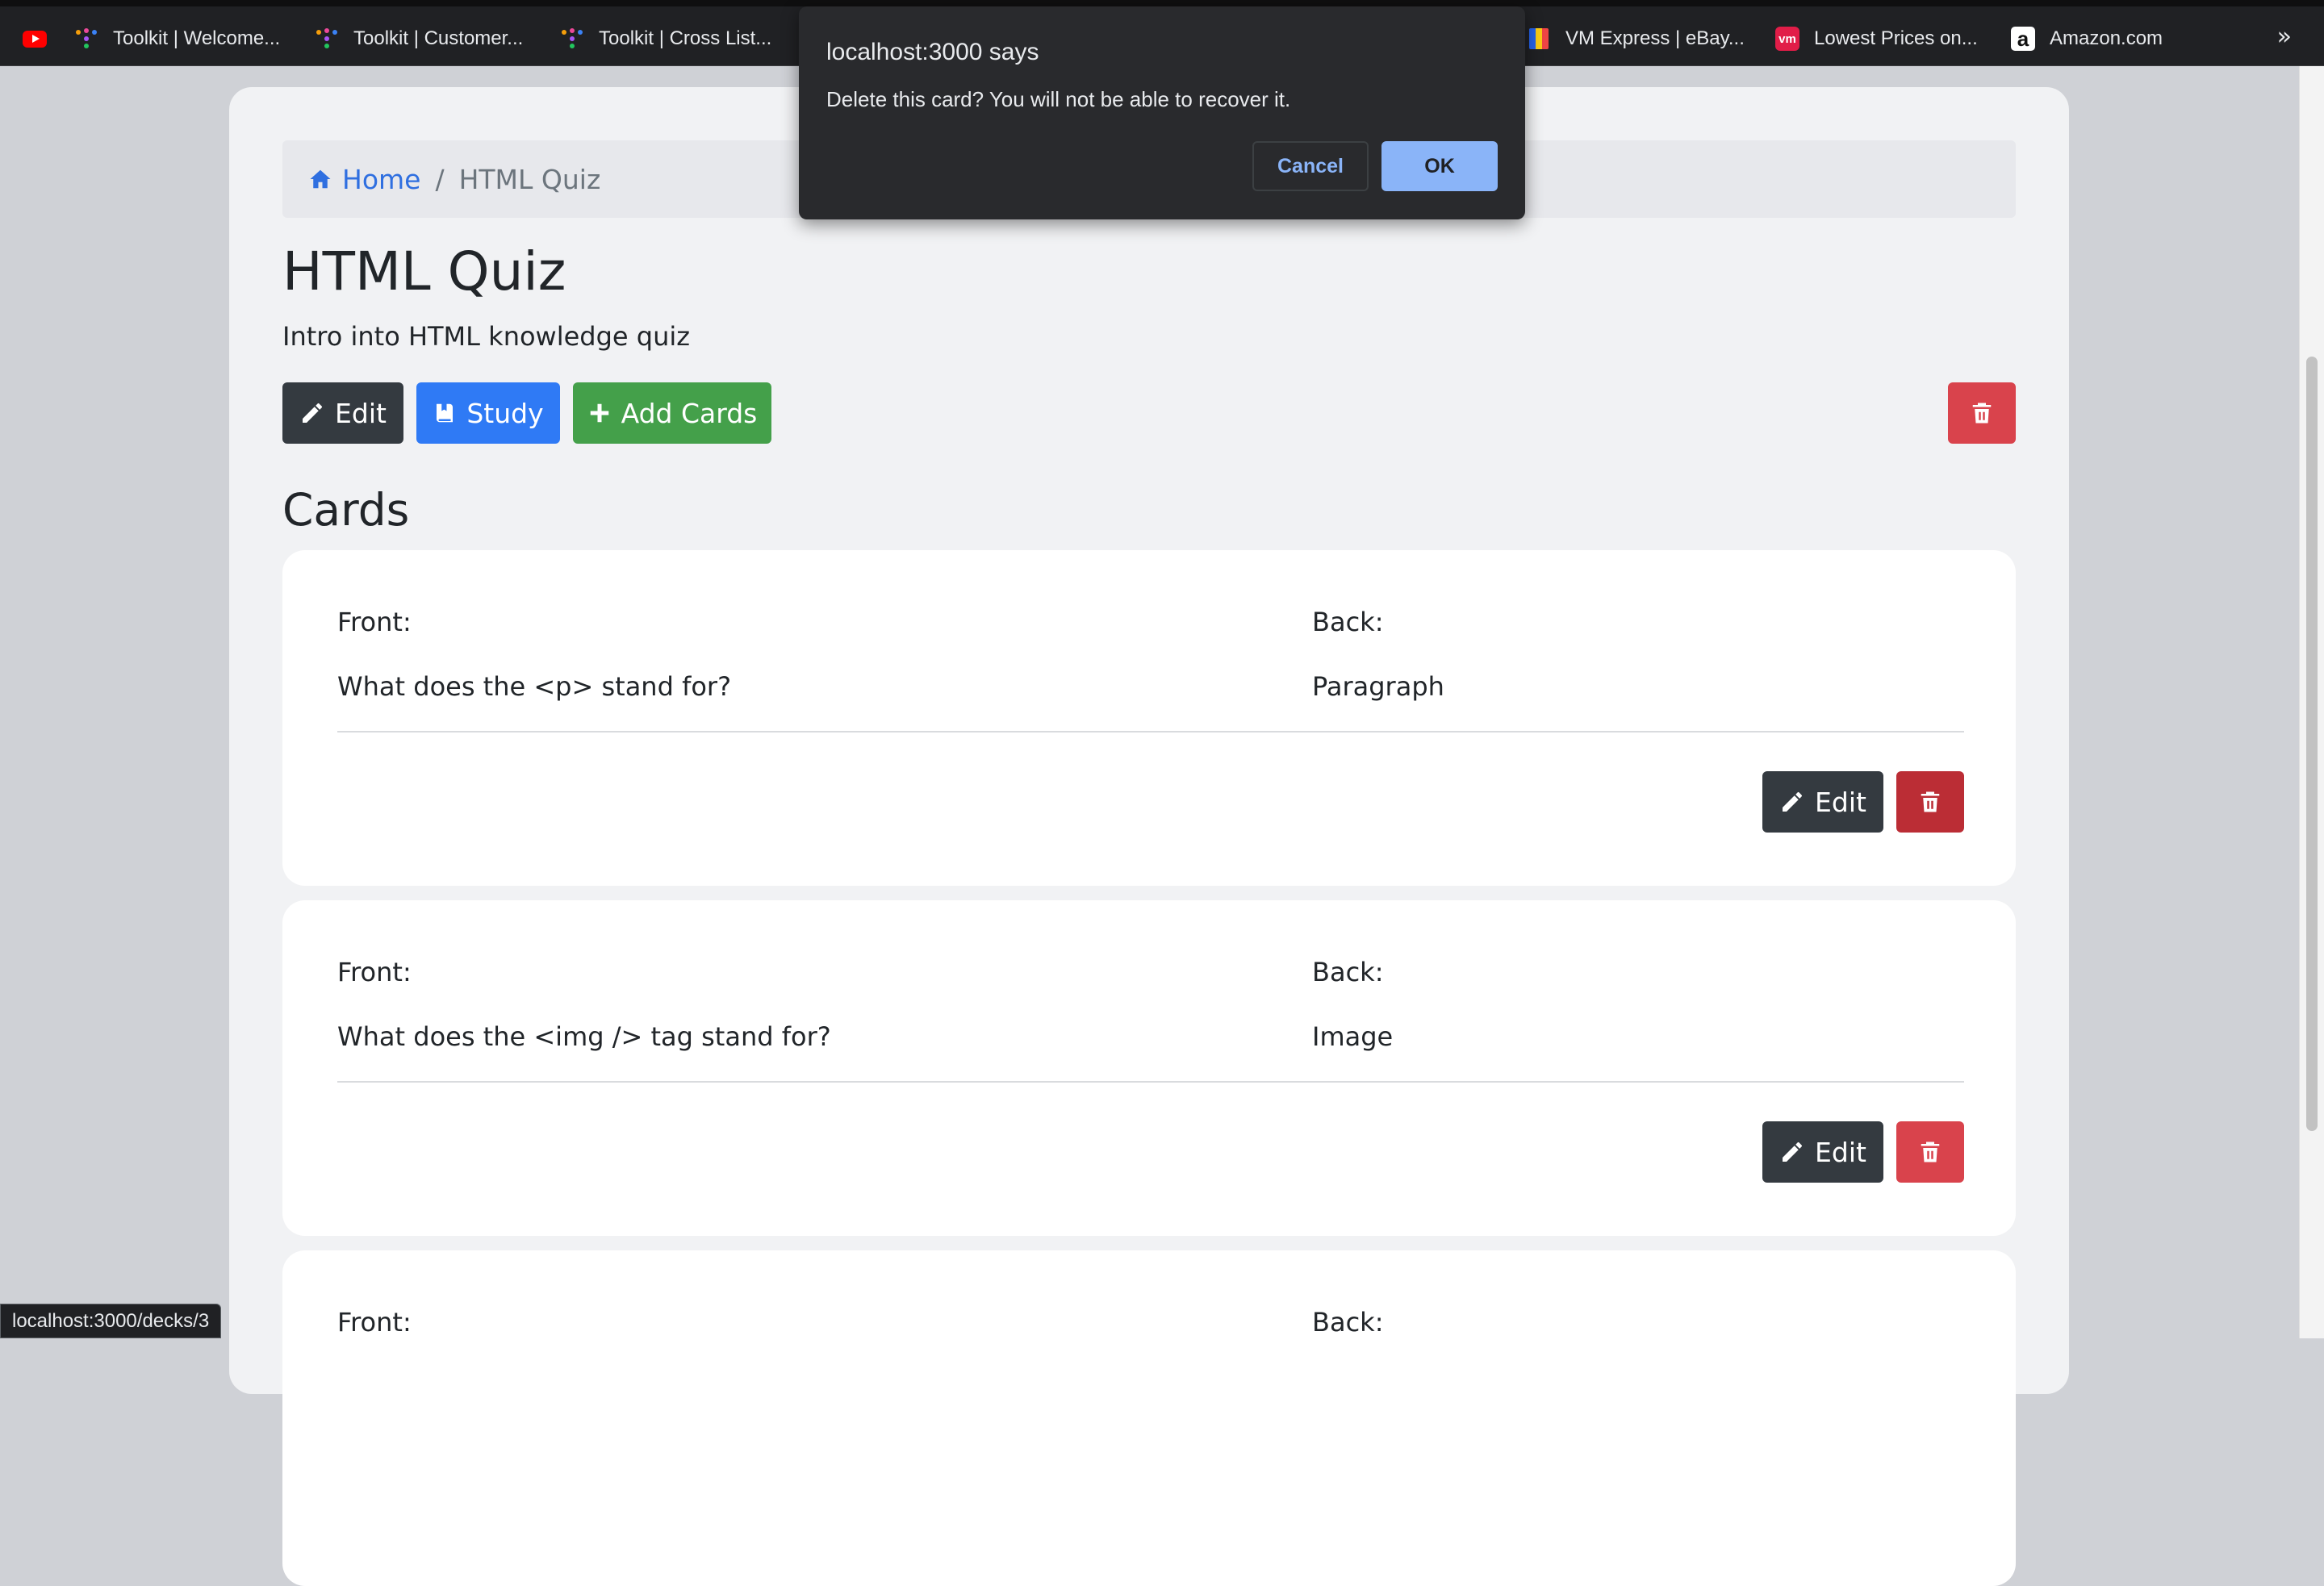 The image size is (2324, 1586). What do you see at coordinates (381, 179) in the screenshot?
I see `breadcrumb-home-label: Home` at bounding box center [381, 179].